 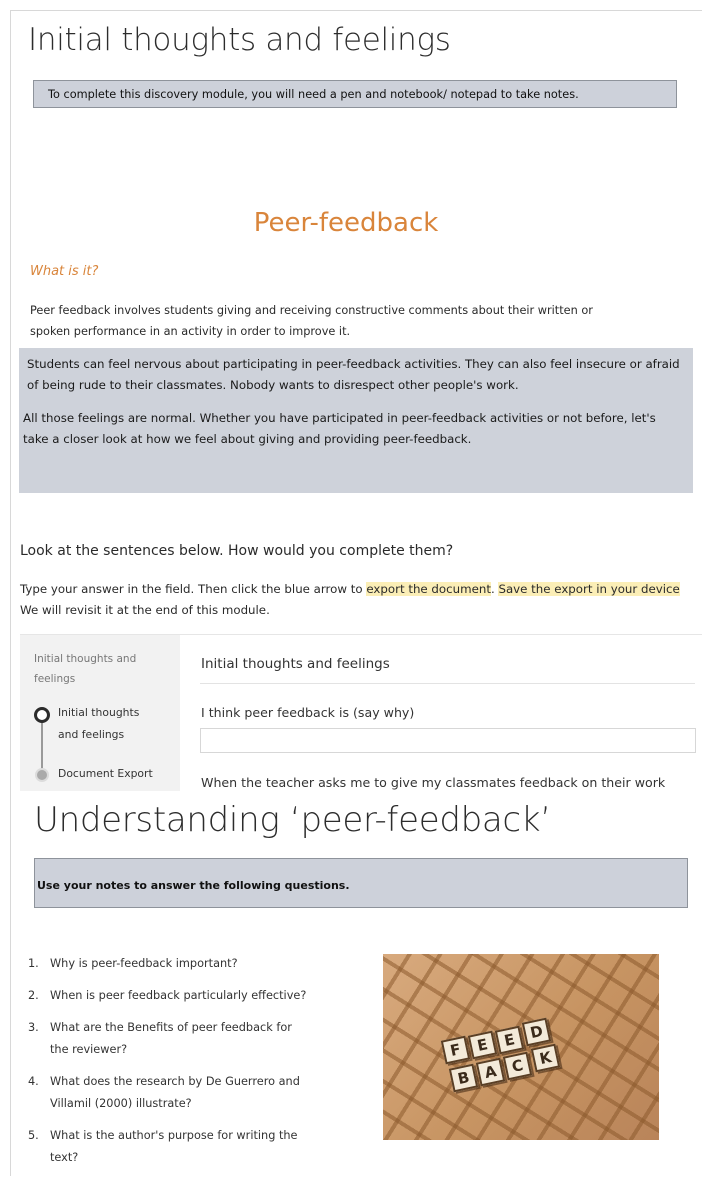 What do you see at coordinates (121, 1103) in the screenshot?
I see `list-text: Villamil (2000) illustrate?` at bounding box center [121, 1103].